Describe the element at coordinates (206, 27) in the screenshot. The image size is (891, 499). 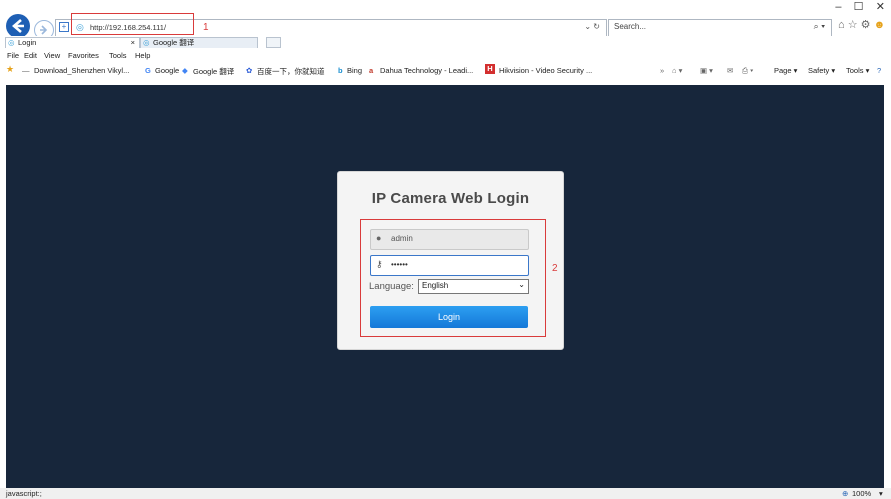
I see `annotation-label-1: 1` at that location.